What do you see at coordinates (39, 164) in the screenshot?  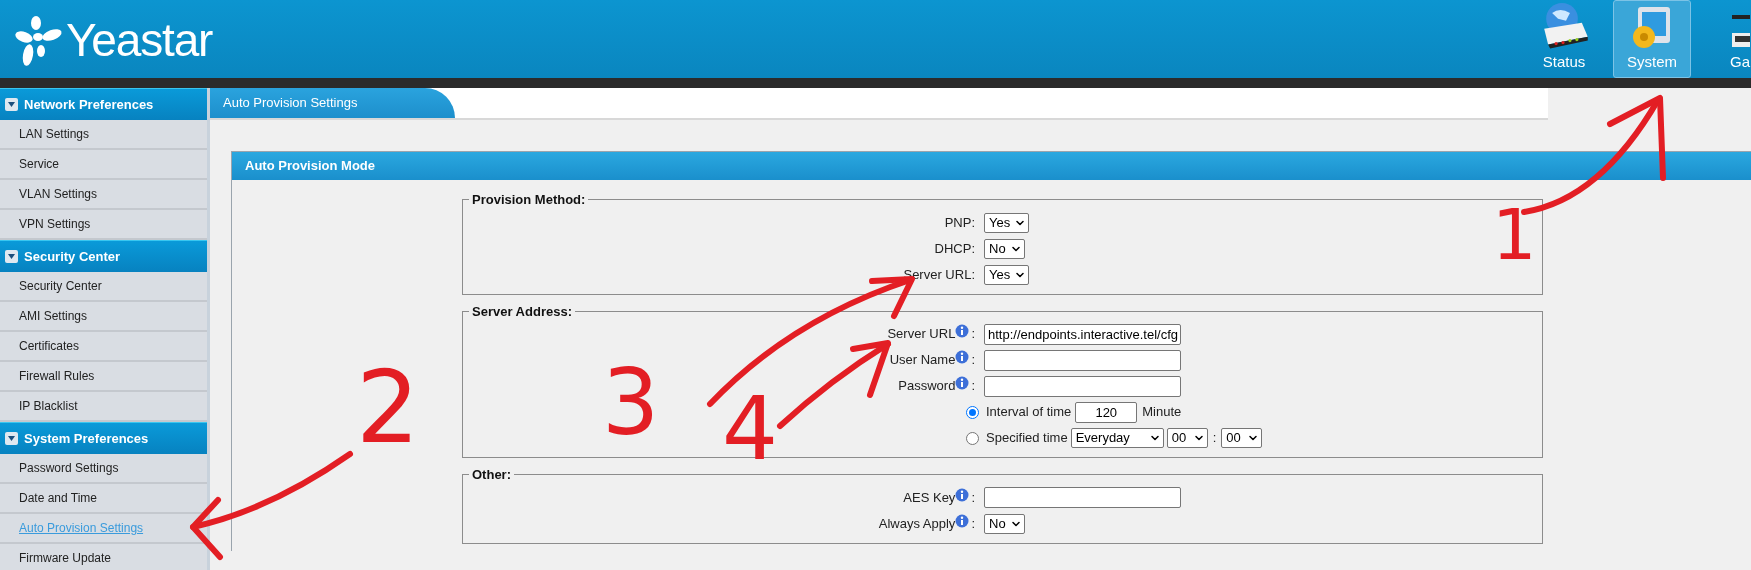 I see `sidebar-link: Service` at bounding box center [39, 164].